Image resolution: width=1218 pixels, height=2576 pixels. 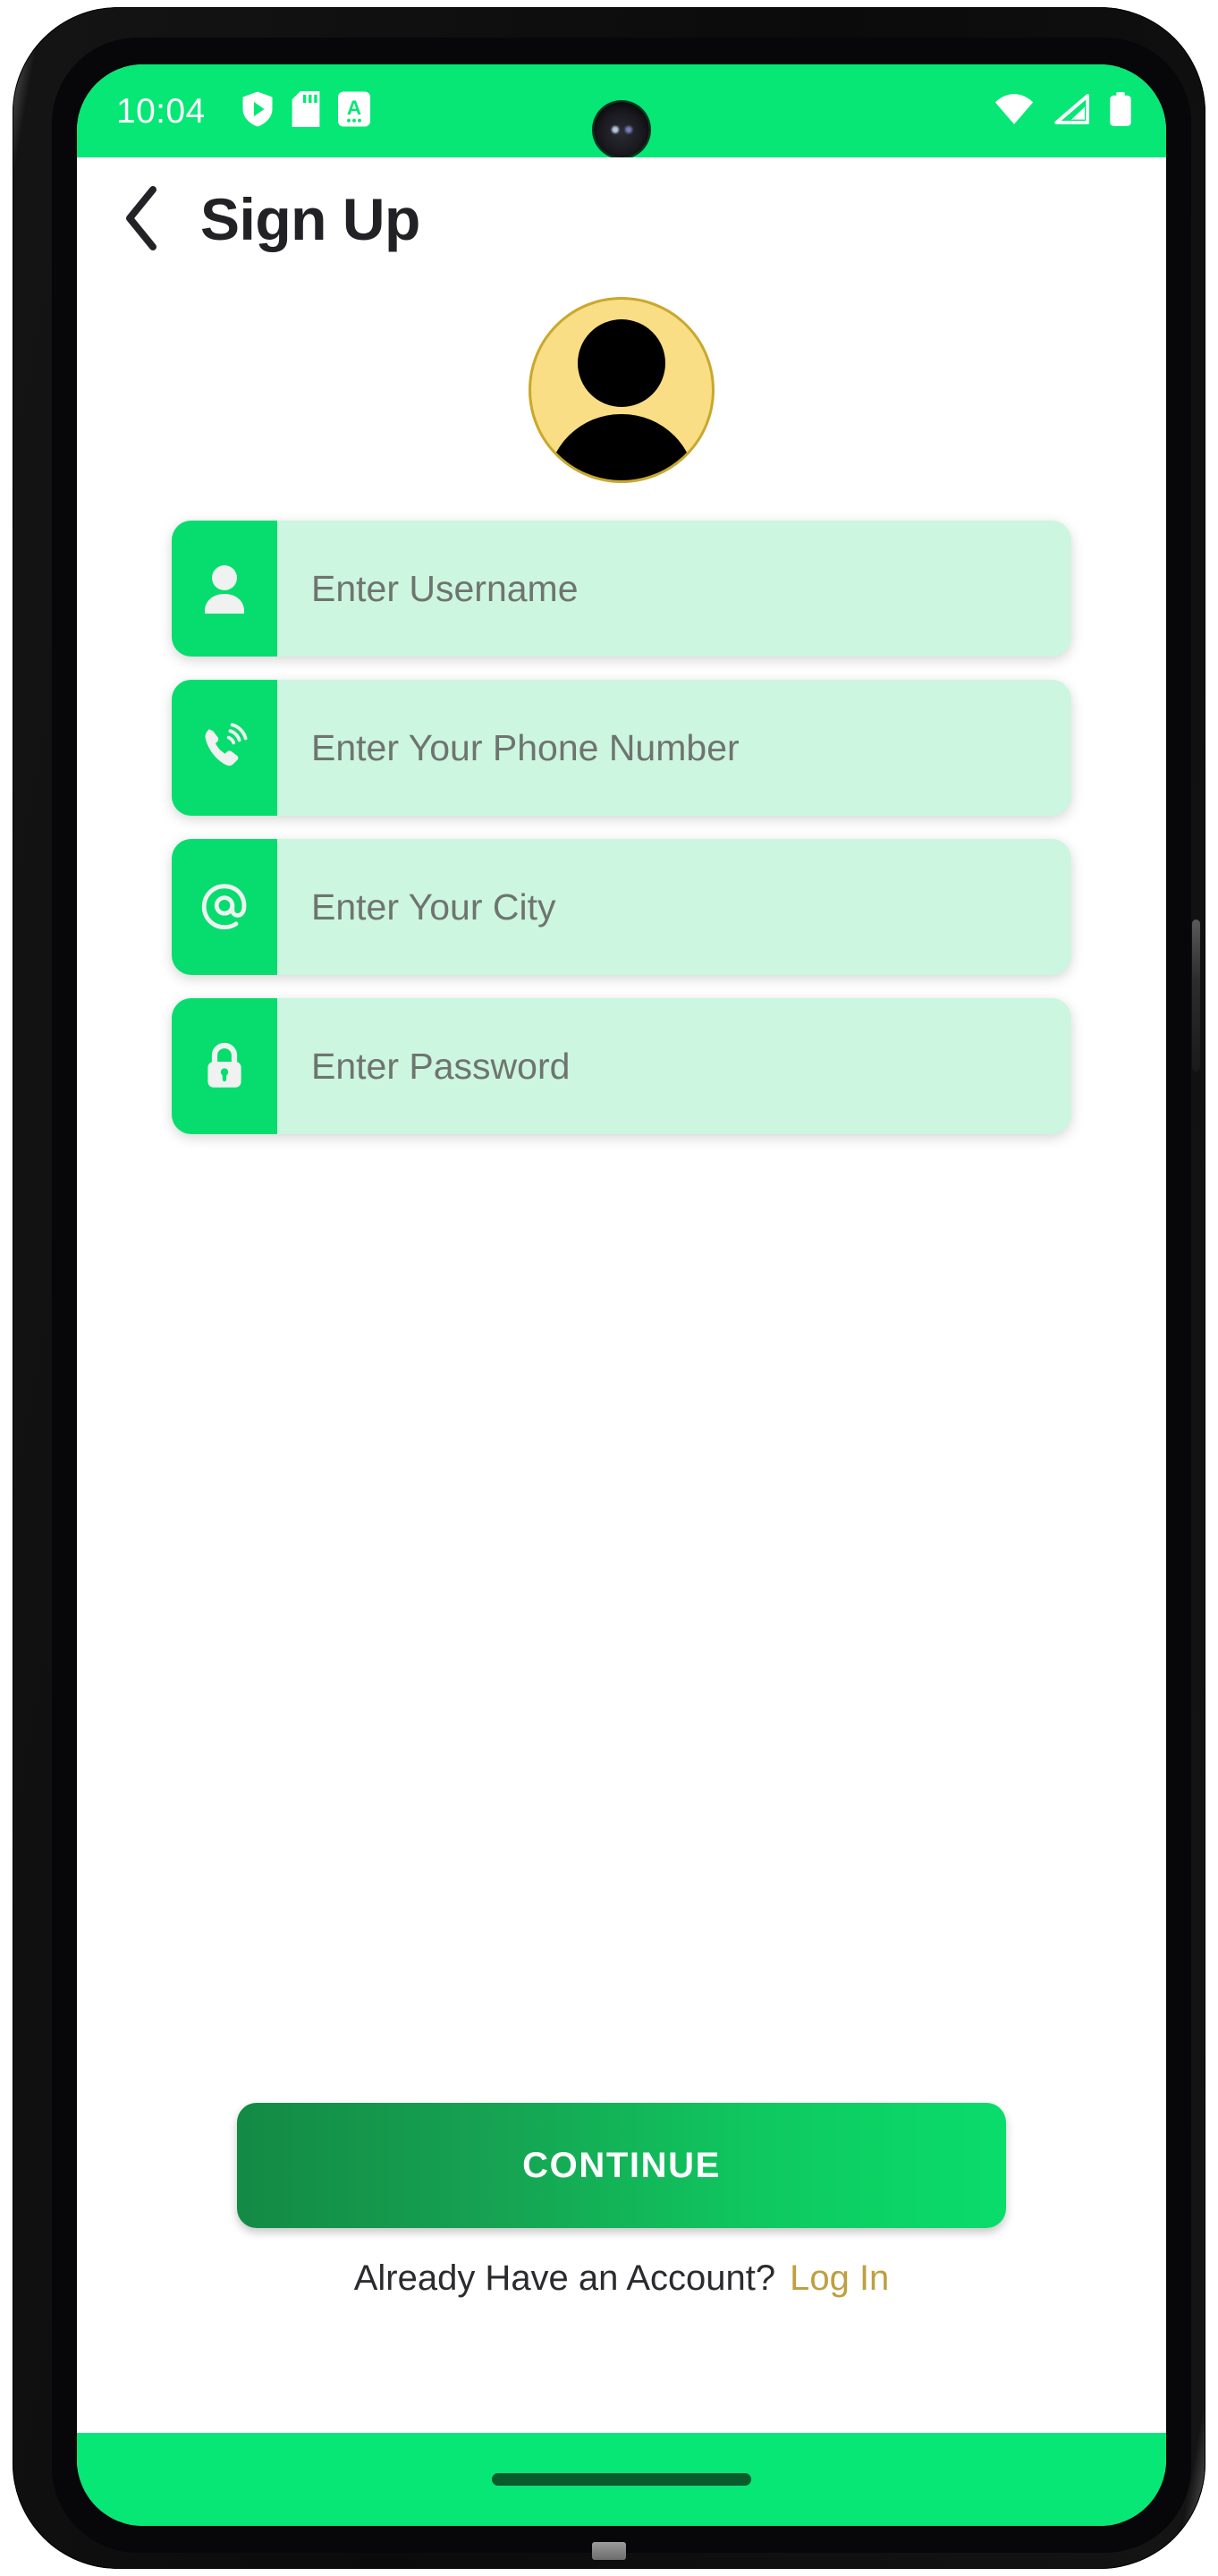 I want to click on field-row-phone, so click(x=621, y=748).